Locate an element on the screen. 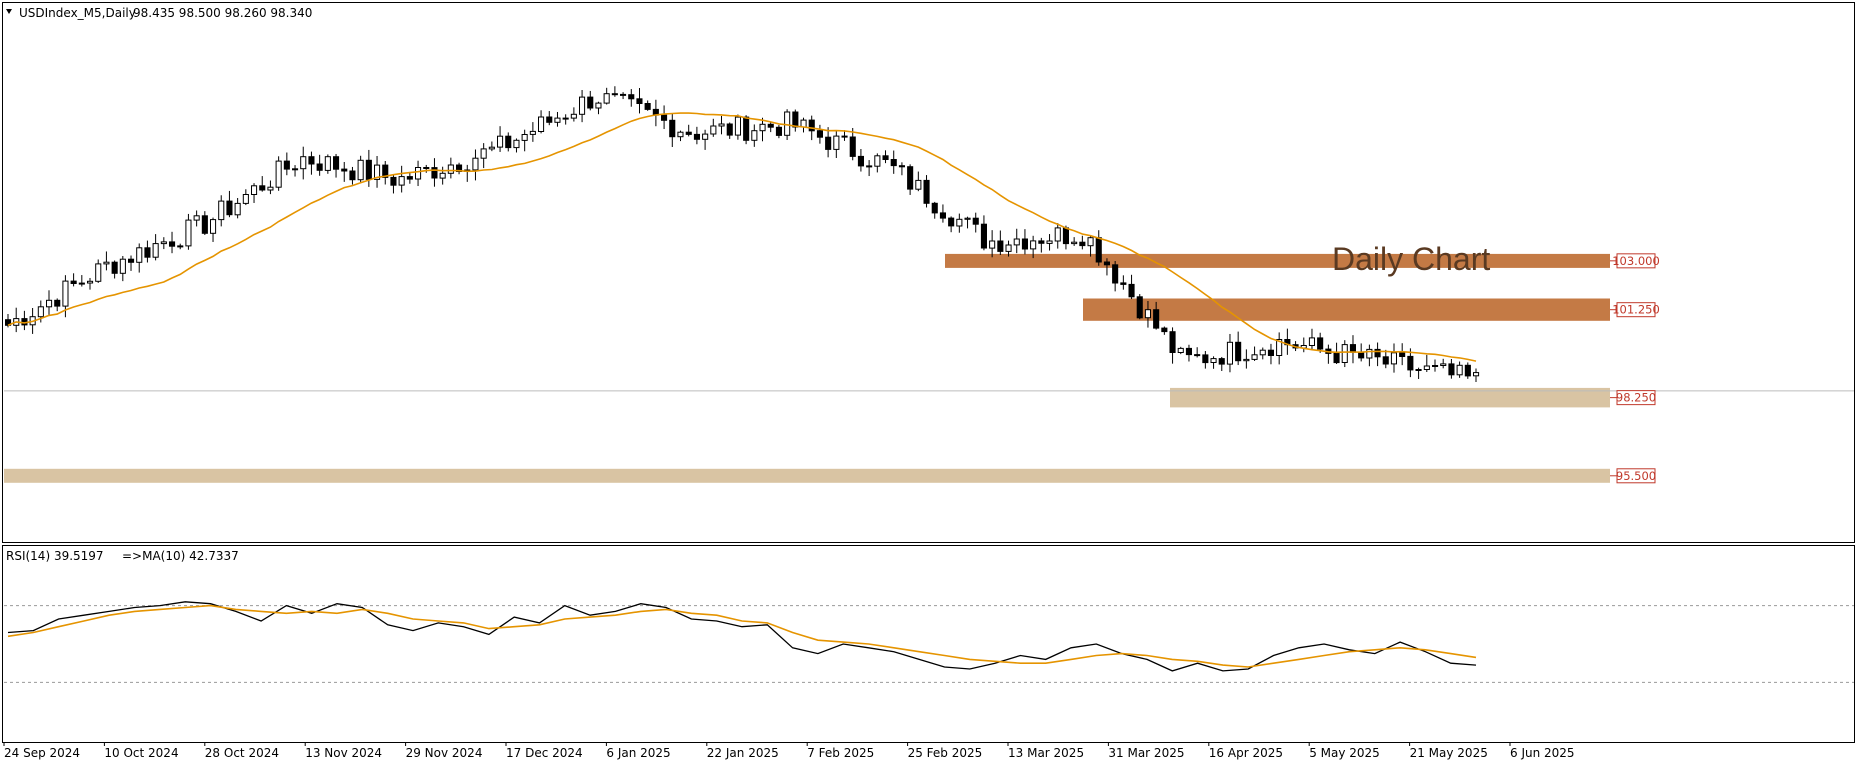 This screenshot has width=1855, height=764. x-tick-label: 7 Feb 2025 is located at coordinates (840, 753).